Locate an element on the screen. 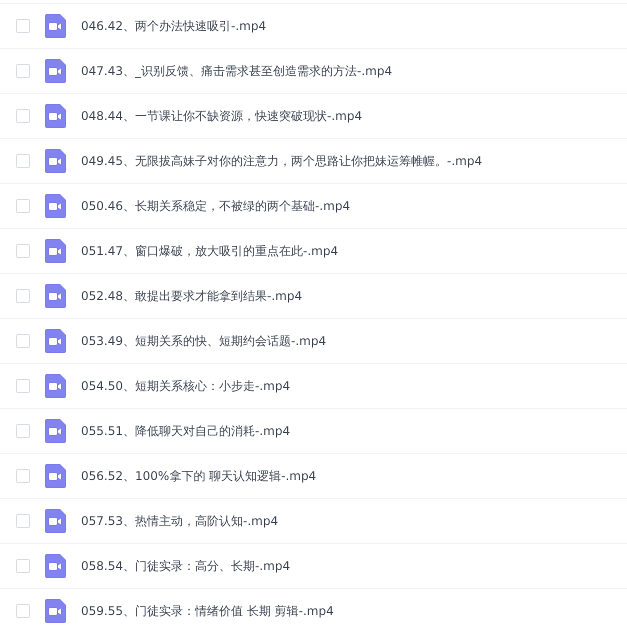 This screenshot has width=627, height=631. file-name: 056.52、100%拿下的 聊天认知逻辑-.mp4 is located at coordinates (198, 476).